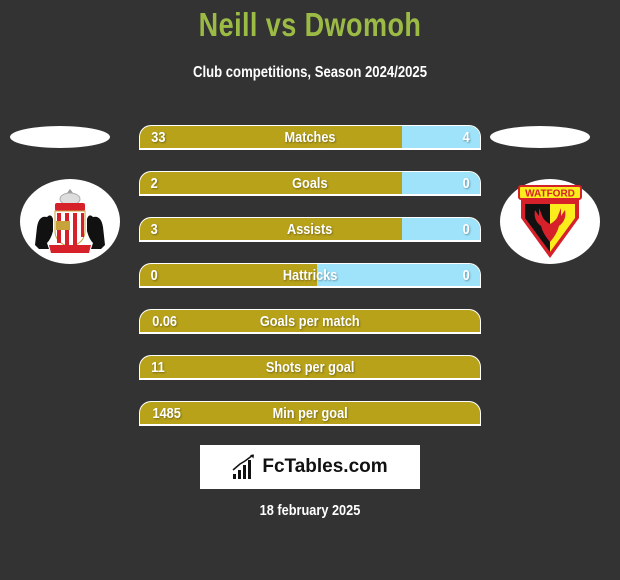 This screenshot has width=620, height=580. I want to click on stat-bar: 2 Goals 0, so click(310, 183).